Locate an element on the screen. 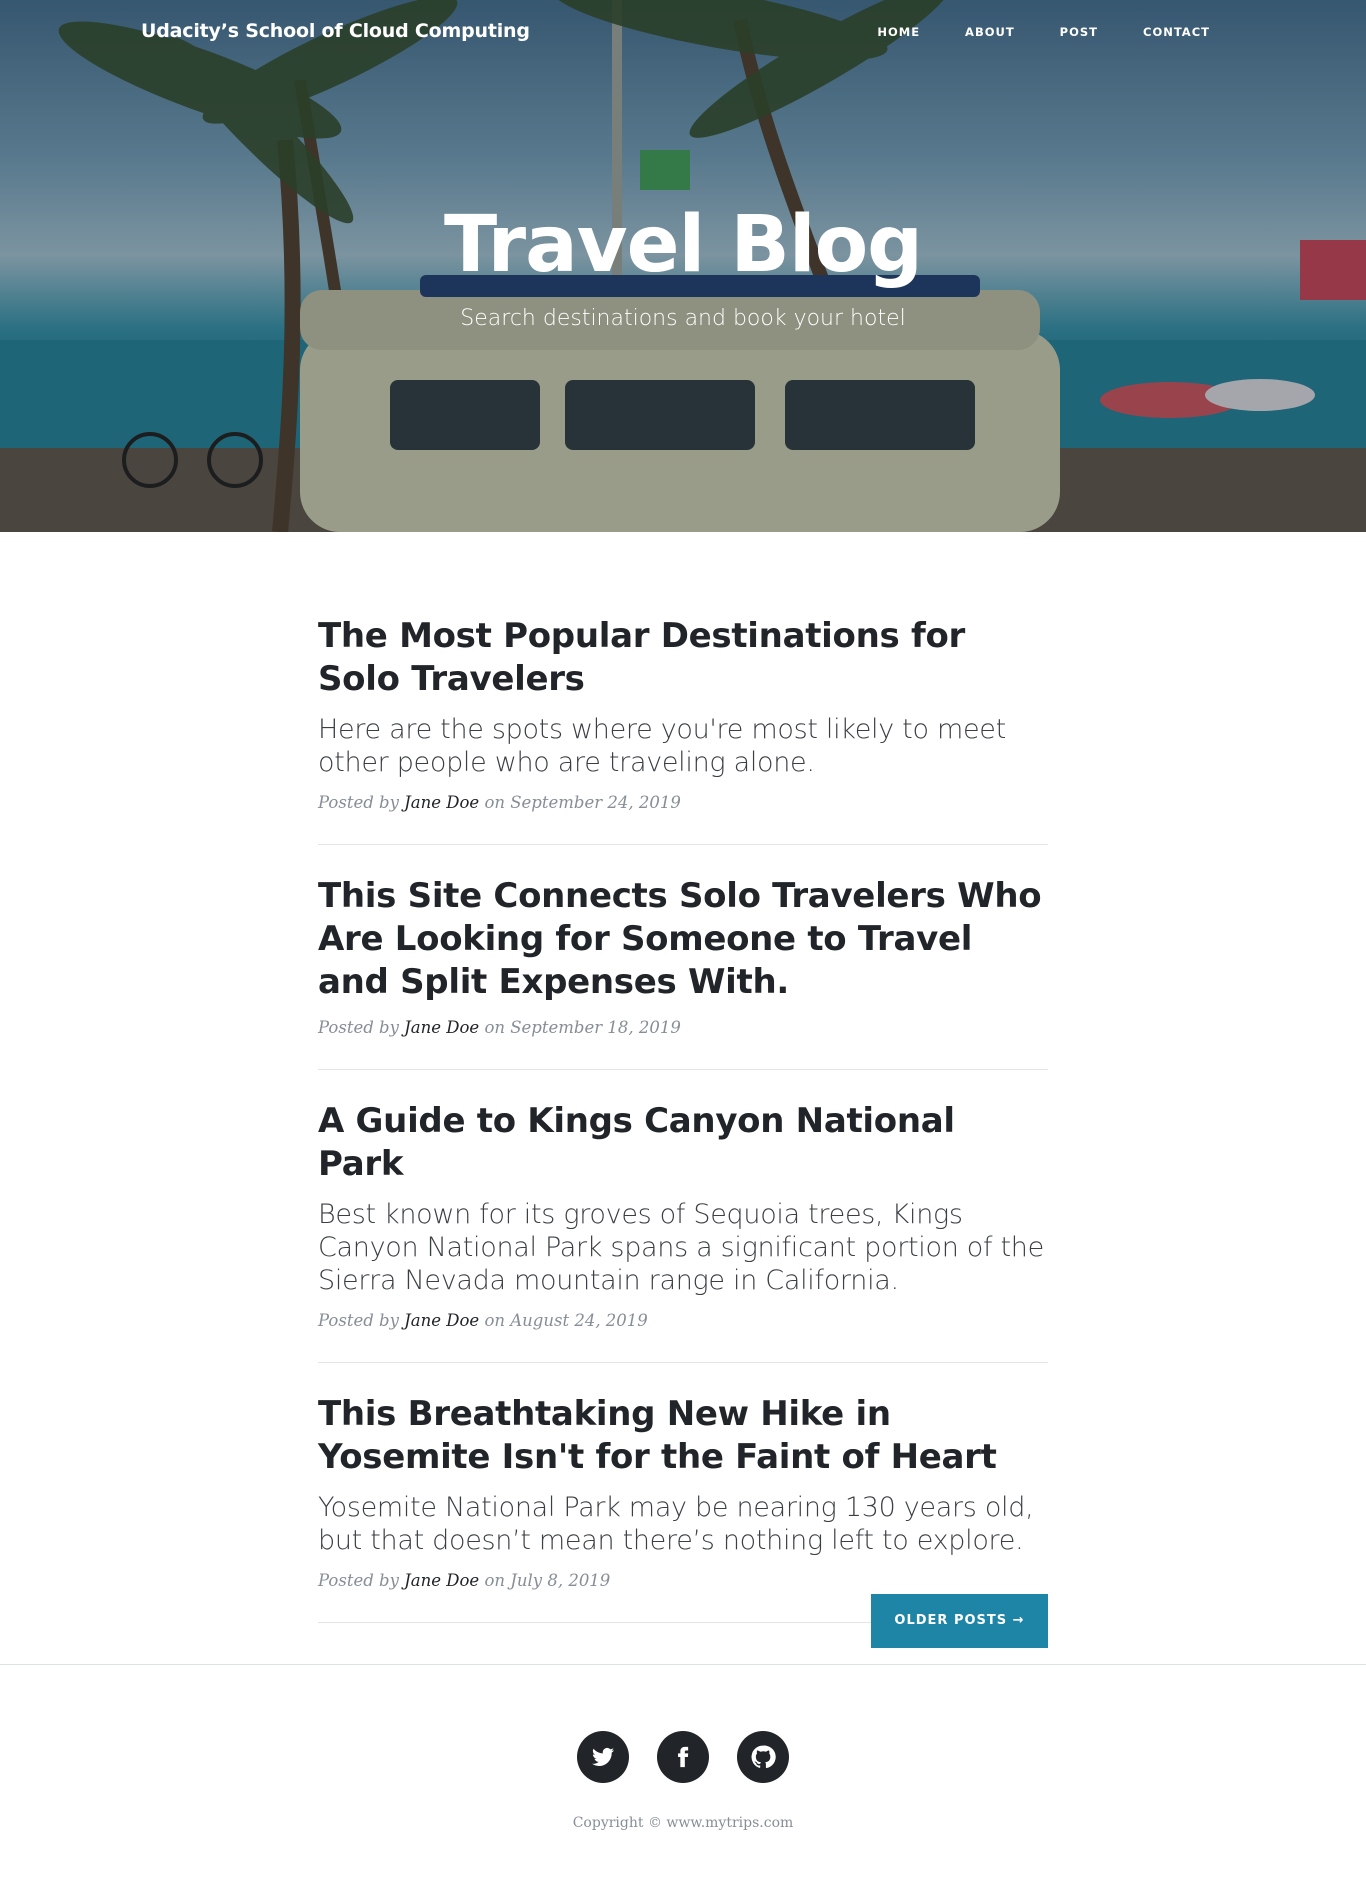 This screenshot has height=1900, width=1366. post-date: on September 24, 2019 is located at coordinates (582, 802).